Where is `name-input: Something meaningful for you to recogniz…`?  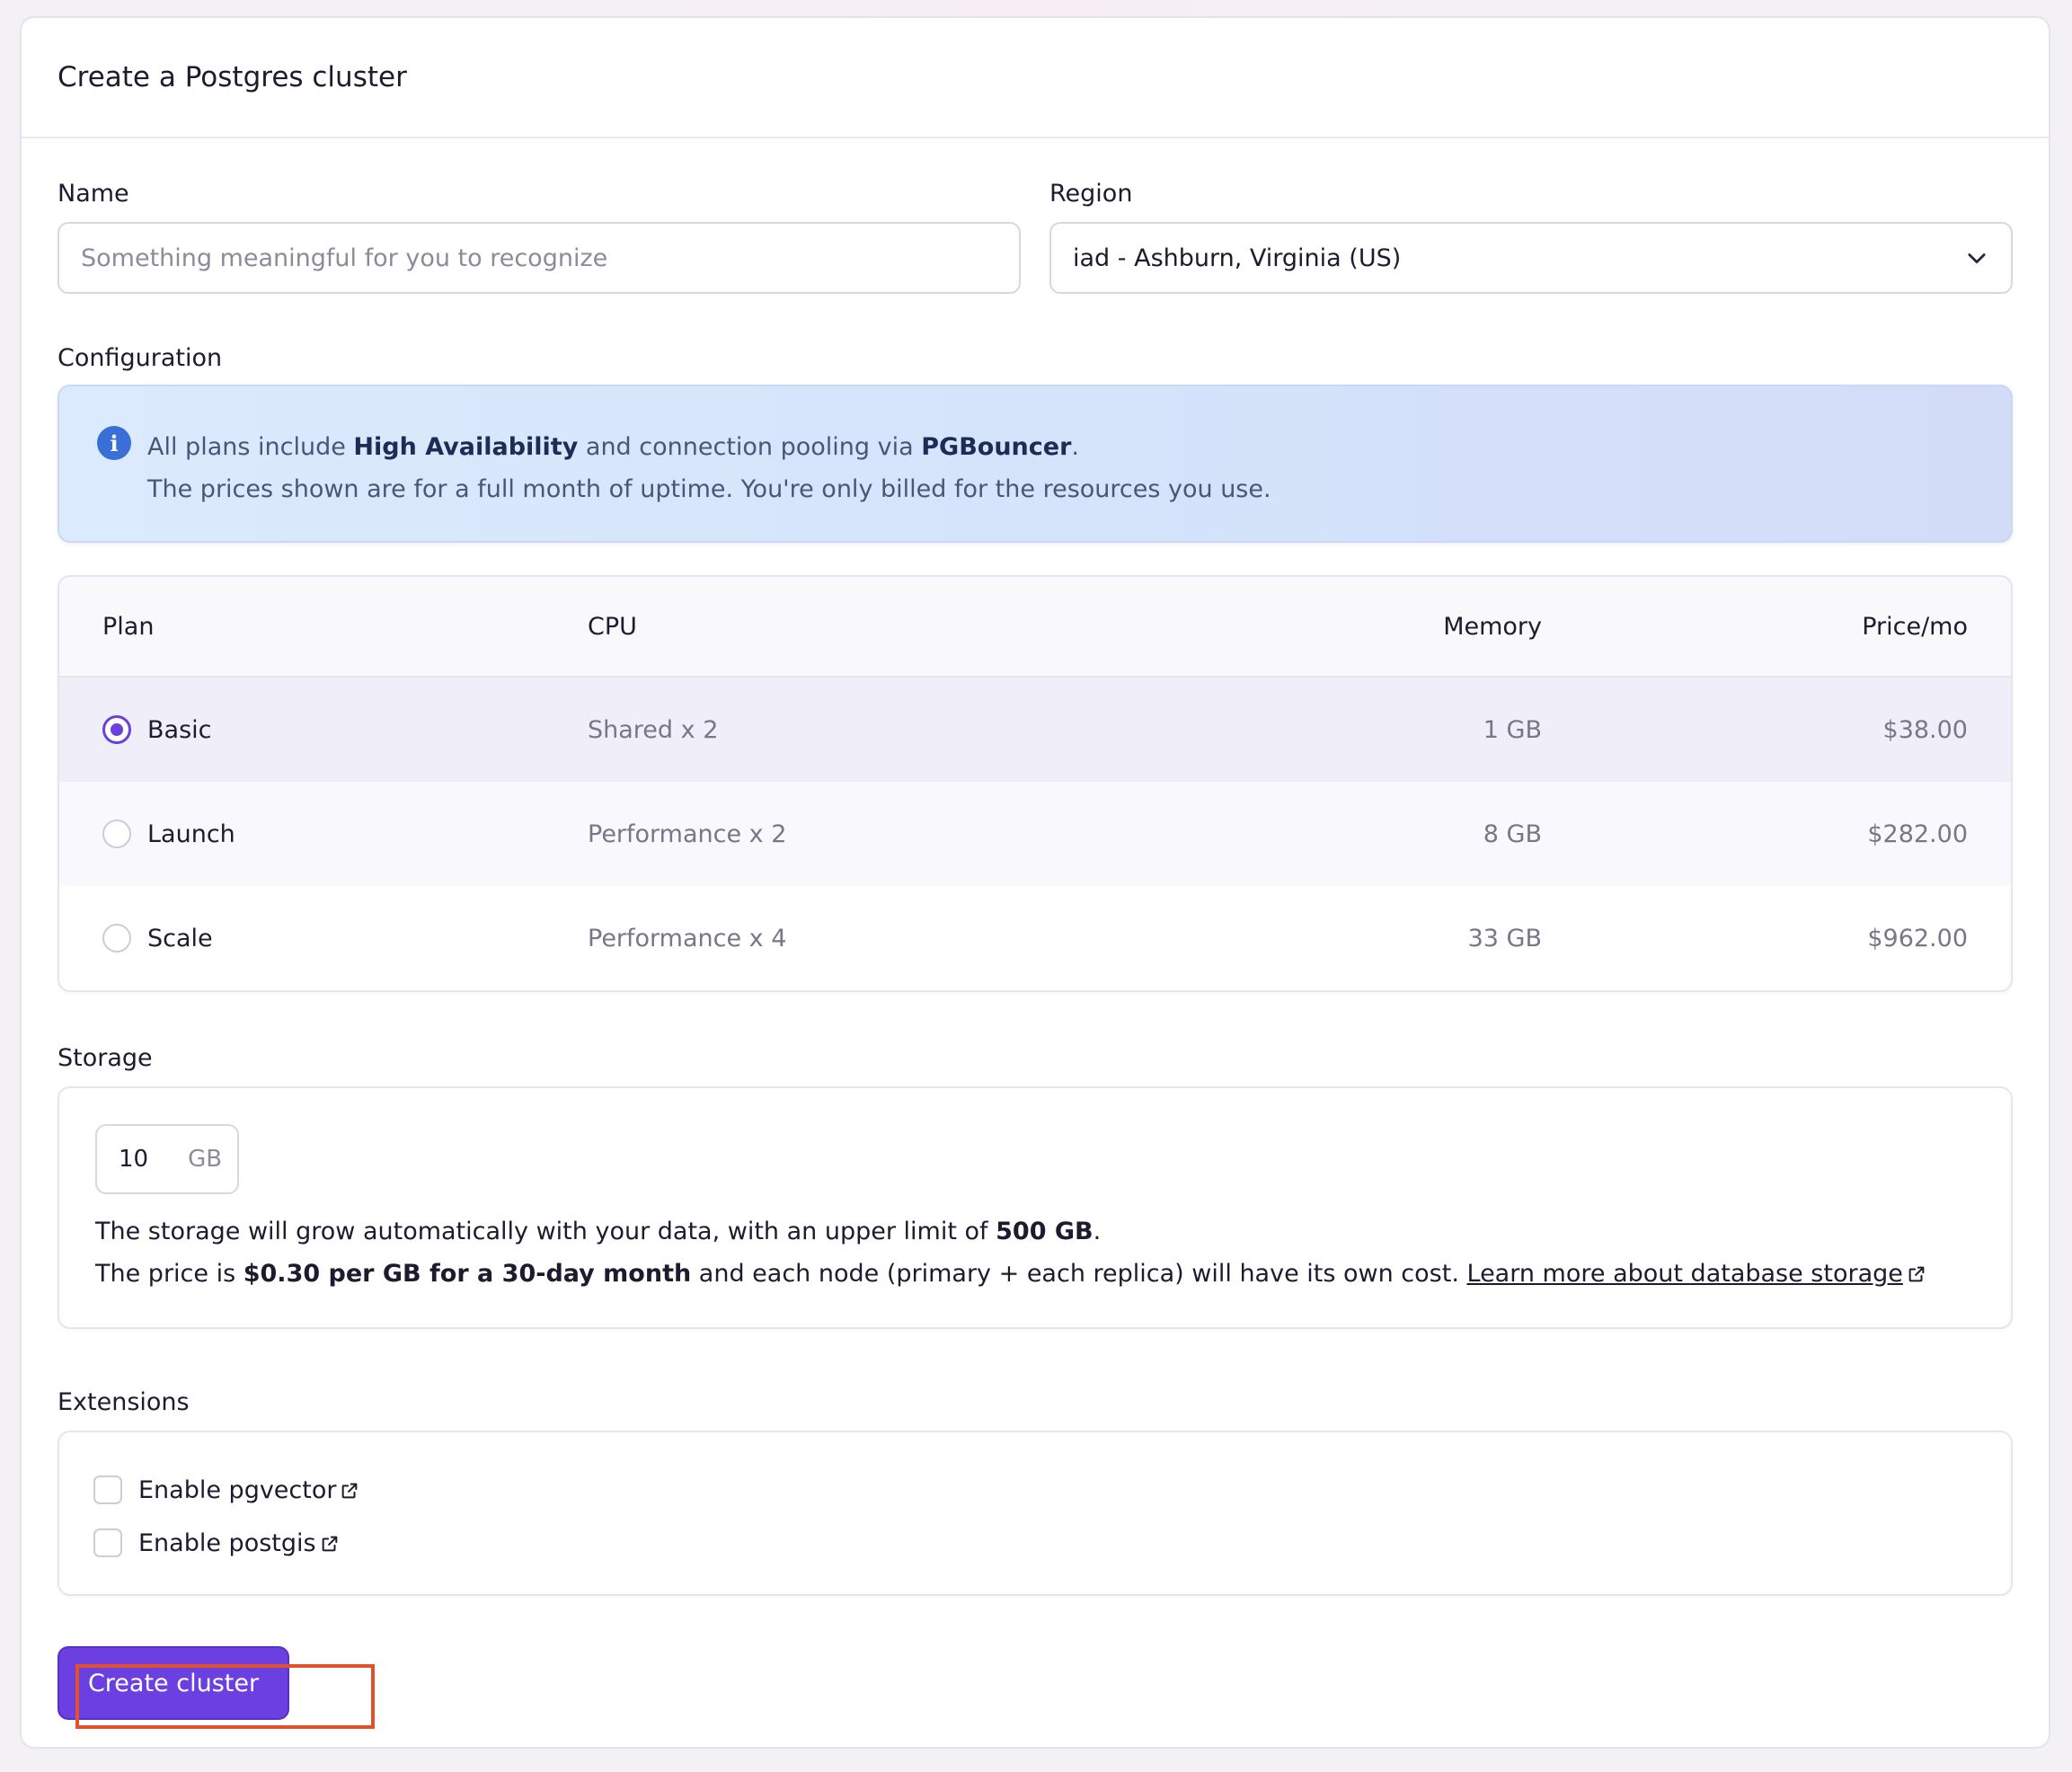 name-input: Something meaningful for you to recogniz… is located at coordinates (539, 258).